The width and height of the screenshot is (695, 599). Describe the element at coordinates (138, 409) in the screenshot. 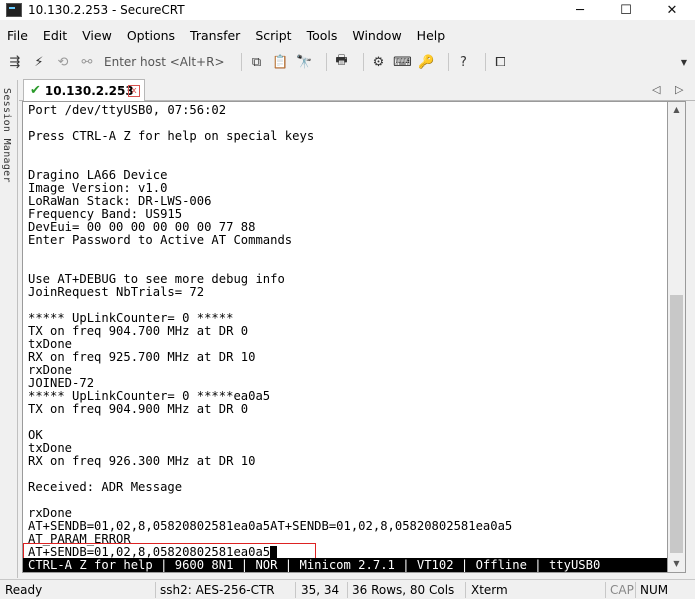

I see `terminal-line: TX on freq 904.900 MHz at DR 0` at that location.